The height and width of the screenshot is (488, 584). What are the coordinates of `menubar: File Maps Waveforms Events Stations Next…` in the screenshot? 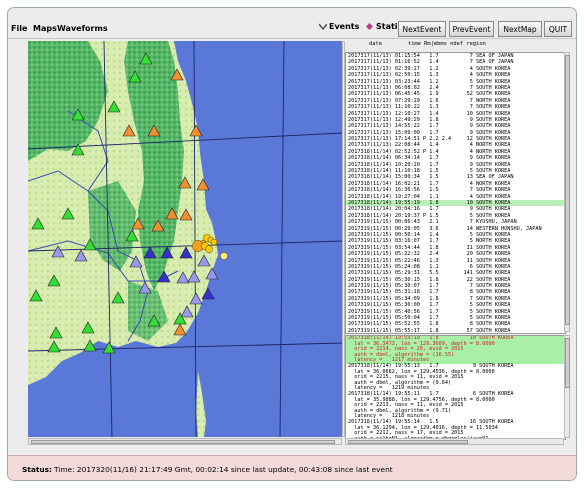 It's located at (292, 23).